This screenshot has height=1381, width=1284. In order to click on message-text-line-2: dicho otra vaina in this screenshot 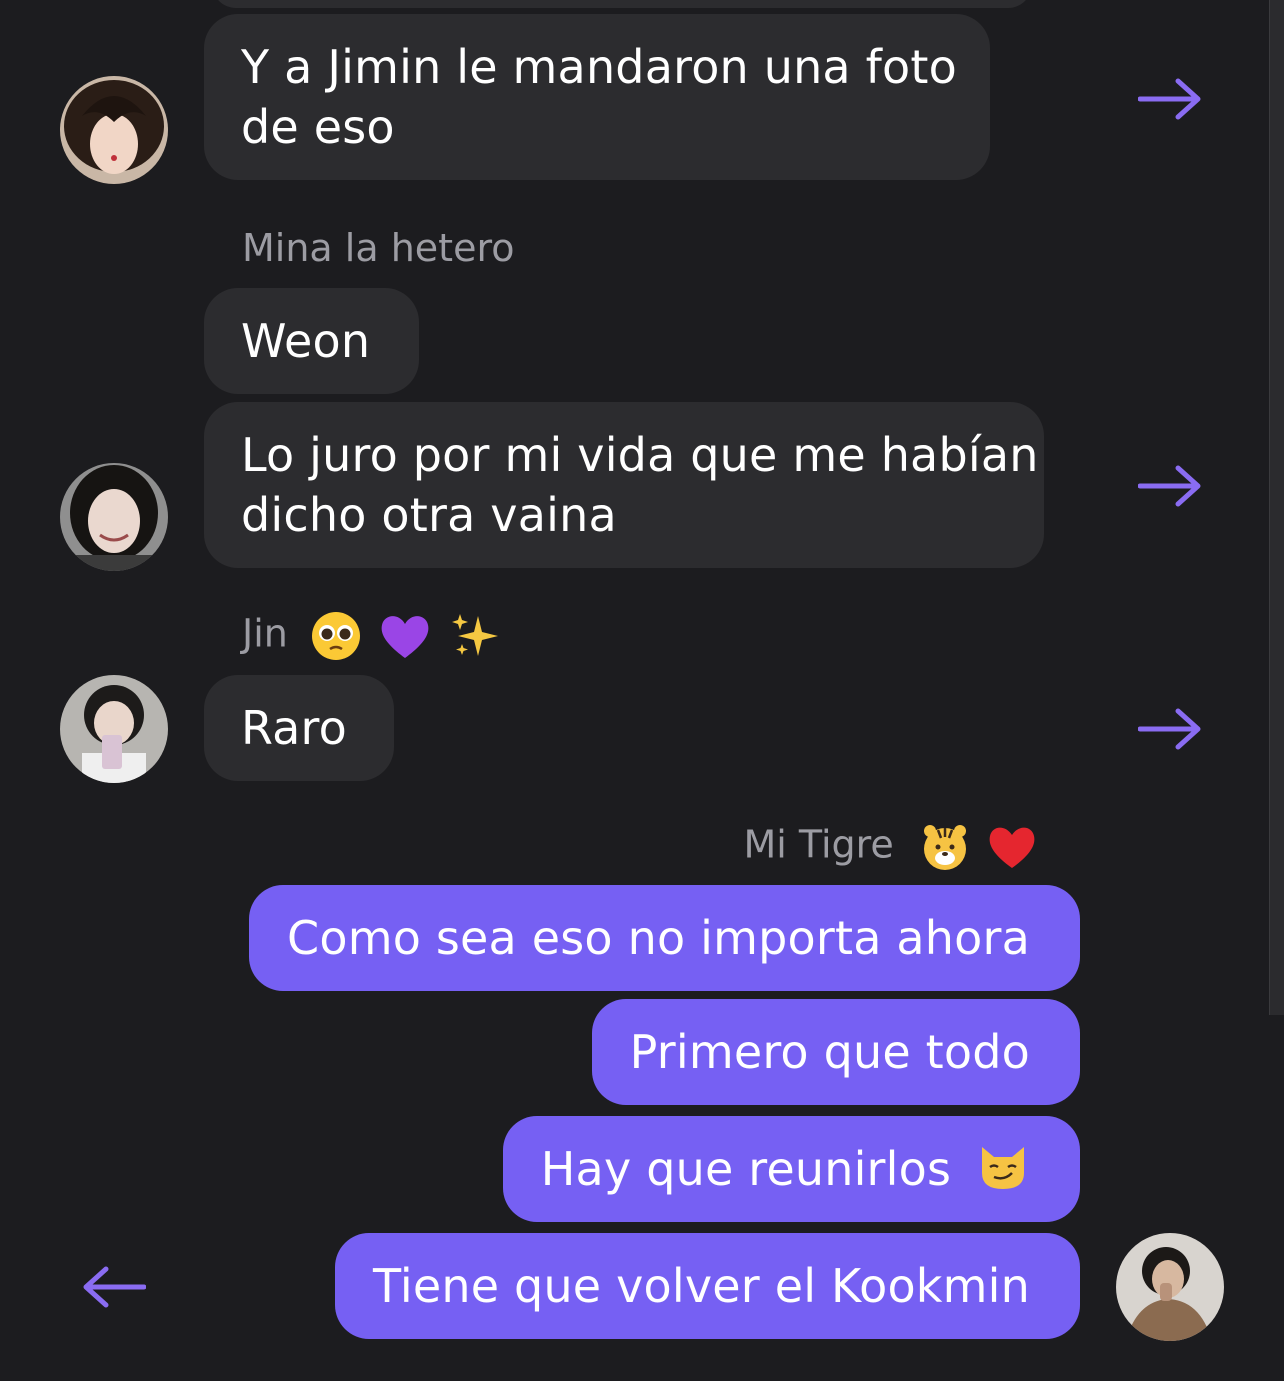, I will do `click(429, 515)`.